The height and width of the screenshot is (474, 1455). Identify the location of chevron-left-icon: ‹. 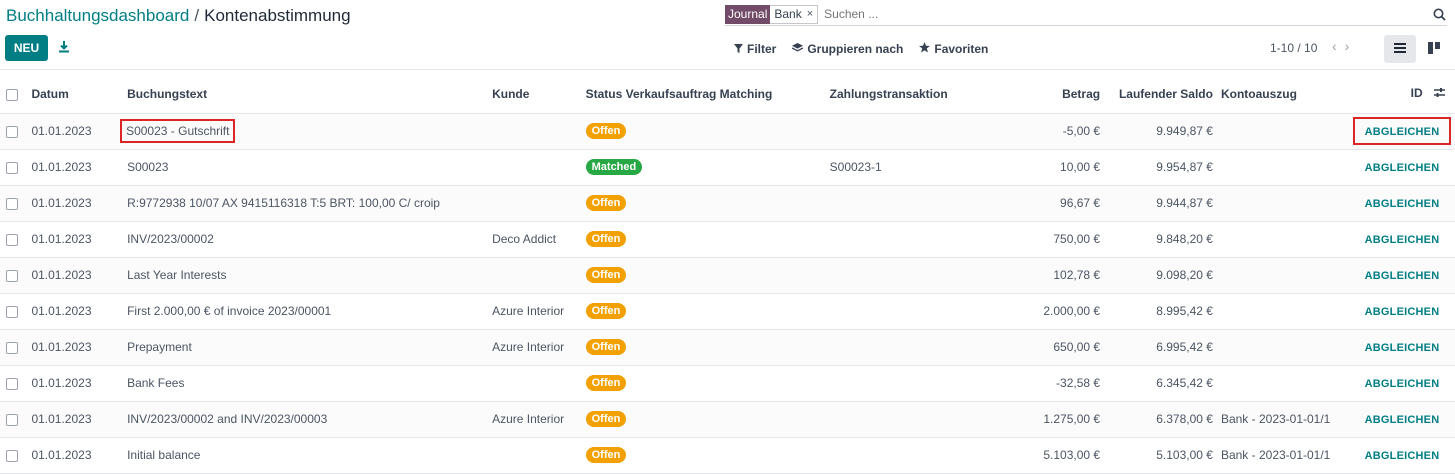
(1334, 46).